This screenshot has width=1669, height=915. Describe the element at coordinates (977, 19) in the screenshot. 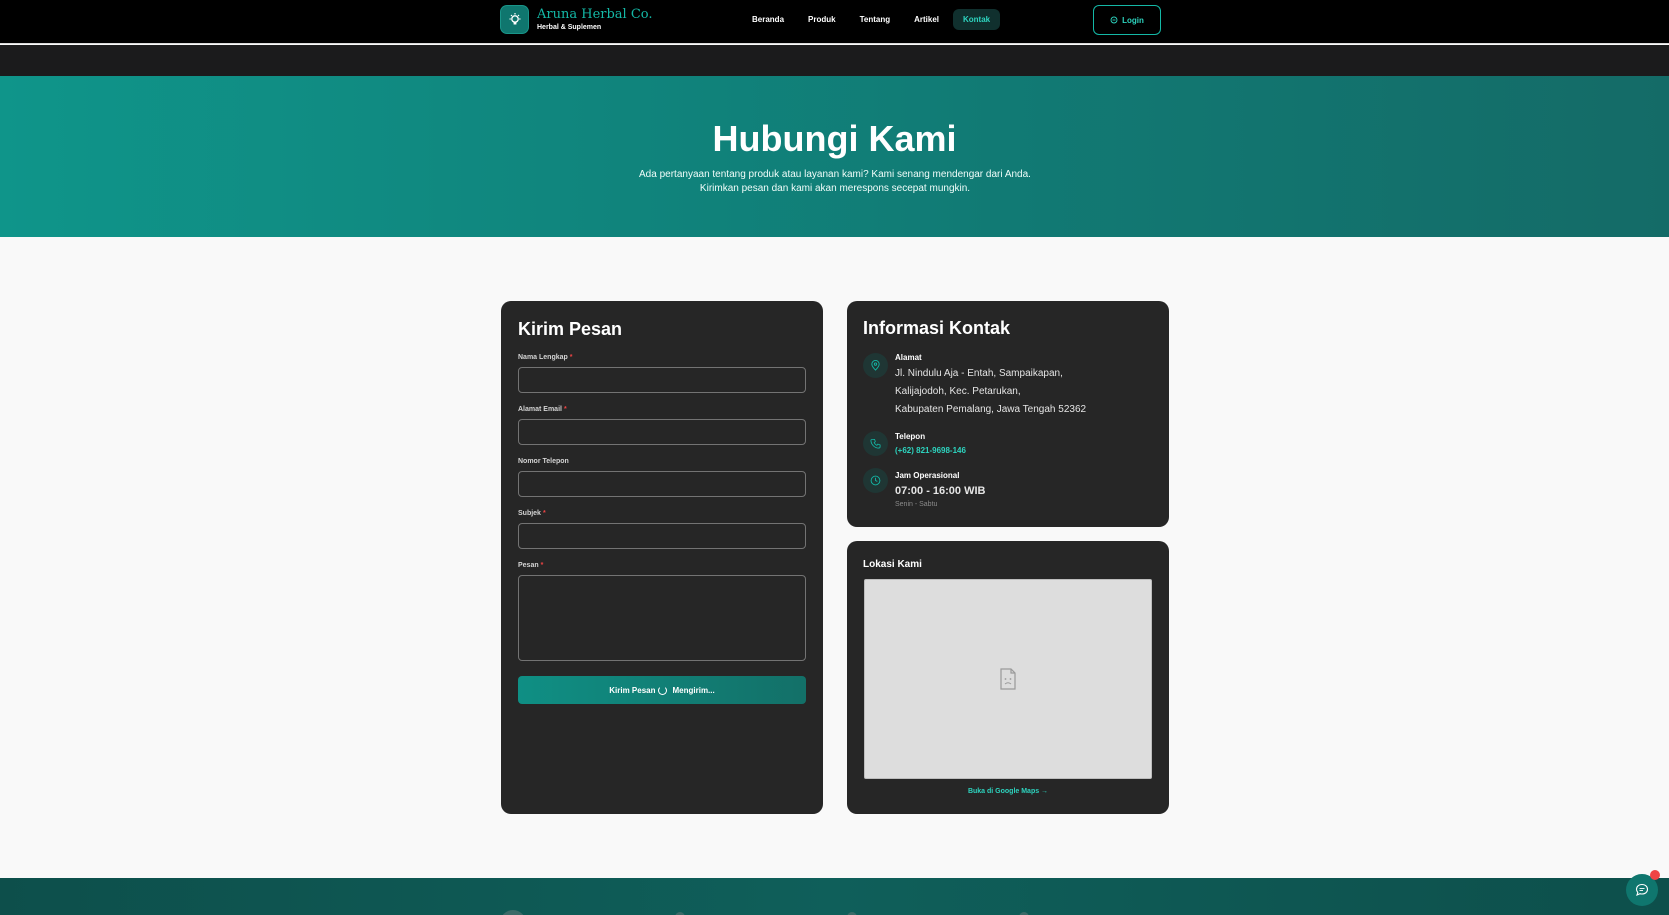

I see `nav-kontak: Kontak` at that location.